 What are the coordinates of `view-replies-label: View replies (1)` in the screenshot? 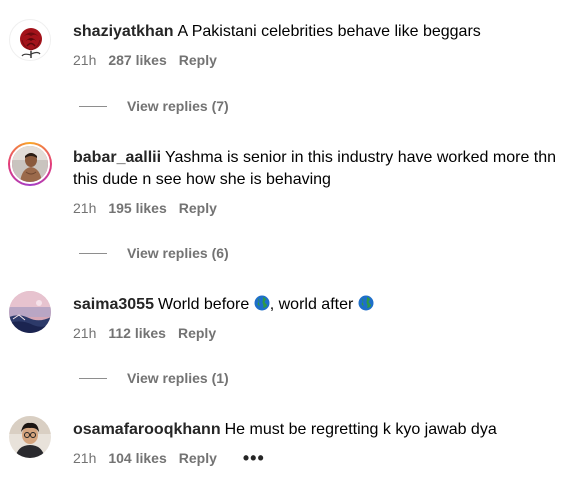 It's located at (178, 378).